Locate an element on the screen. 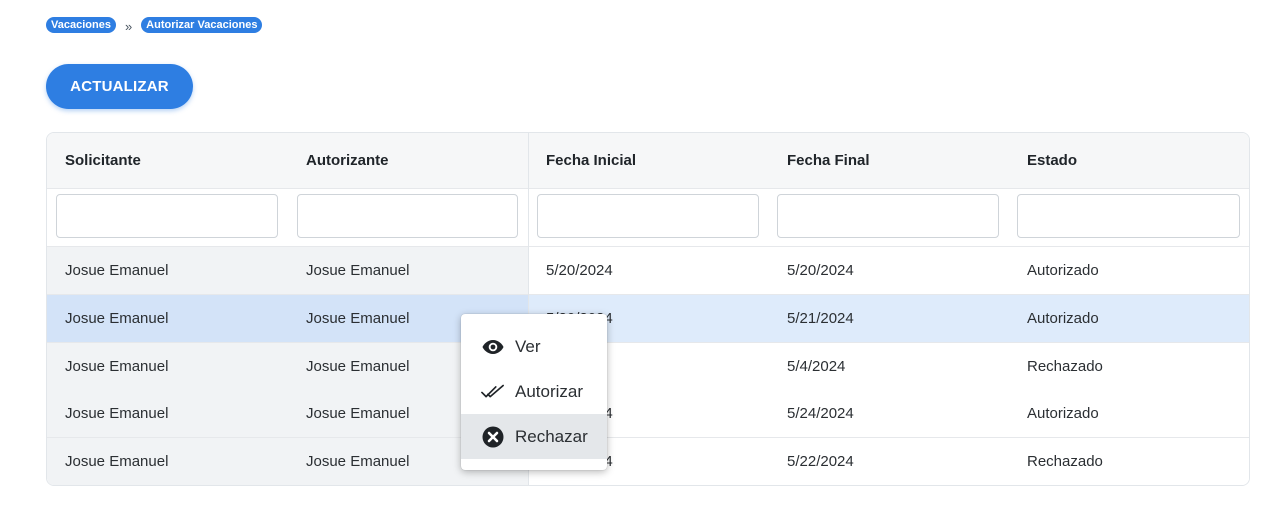 This screenshot has height=510, width=1280. column-header-estado: Estado is located at coordinates (1129, 160).